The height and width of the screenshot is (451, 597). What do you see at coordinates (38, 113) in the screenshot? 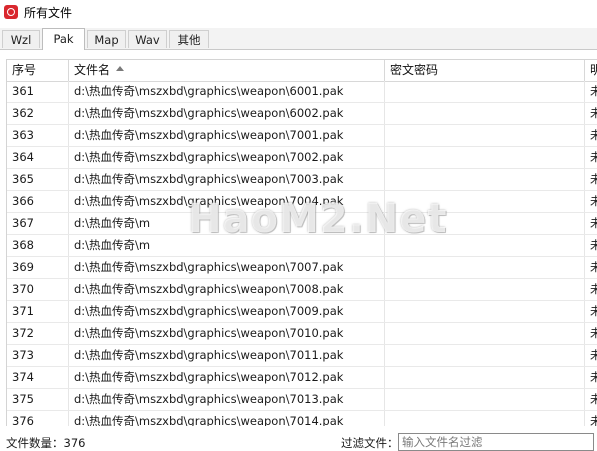
I see `row-index: 362` at bounding box center [38, 113].